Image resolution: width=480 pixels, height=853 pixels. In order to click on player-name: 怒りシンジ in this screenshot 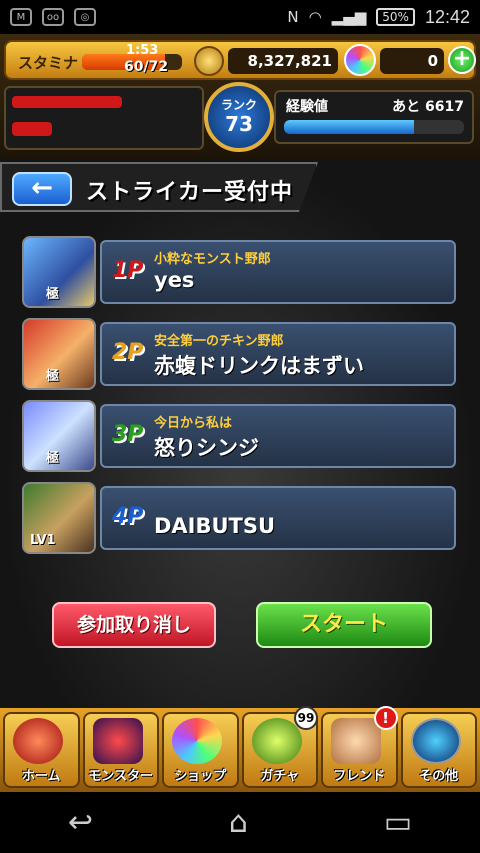, I will do `click(206, 448)`.